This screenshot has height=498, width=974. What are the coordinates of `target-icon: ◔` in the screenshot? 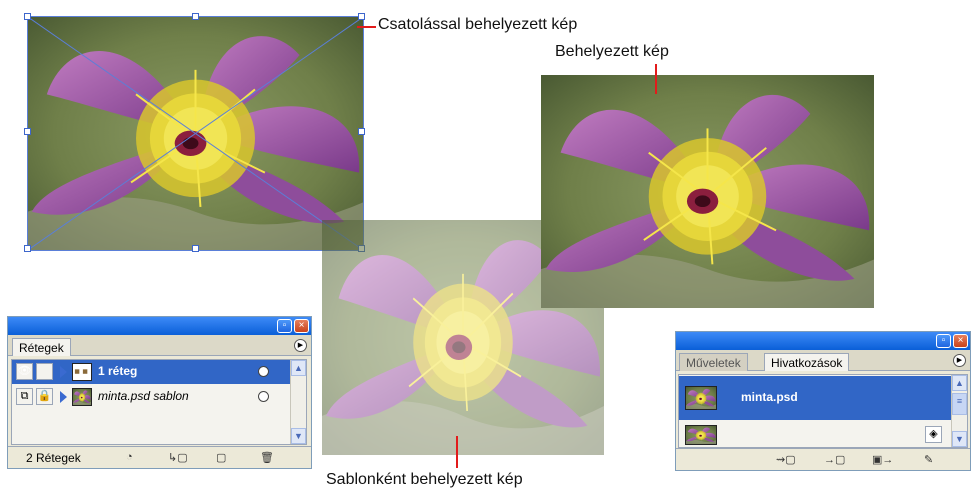 It's located at (129, 457).